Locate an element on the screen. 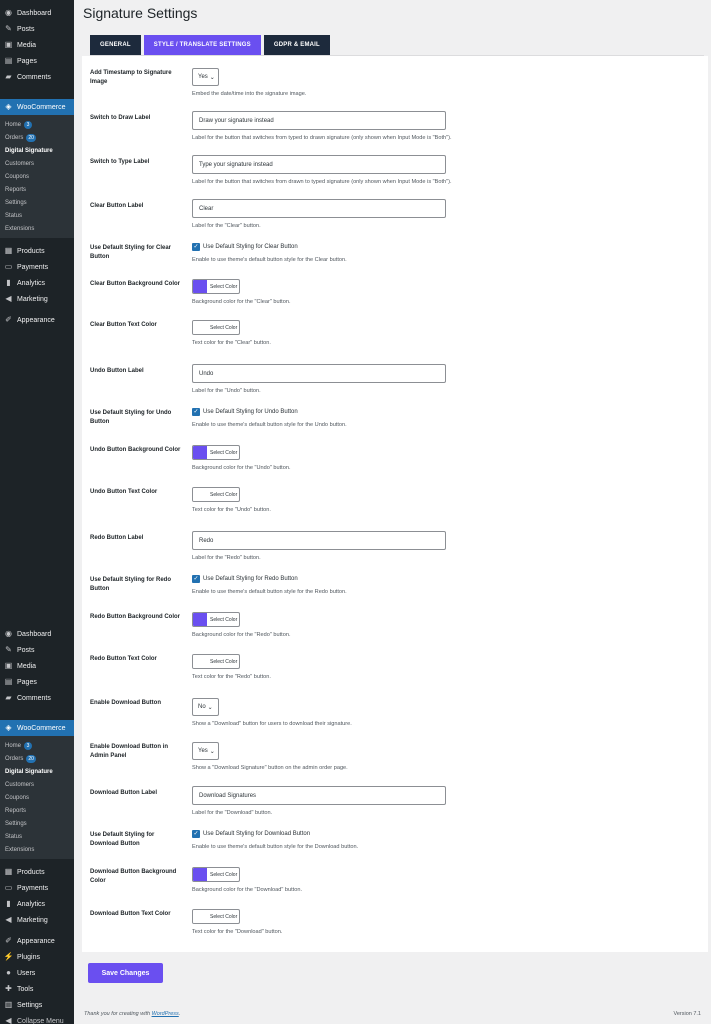  undo-button-text-color-color-picker: Select Color is located at coordinates (216, 494).